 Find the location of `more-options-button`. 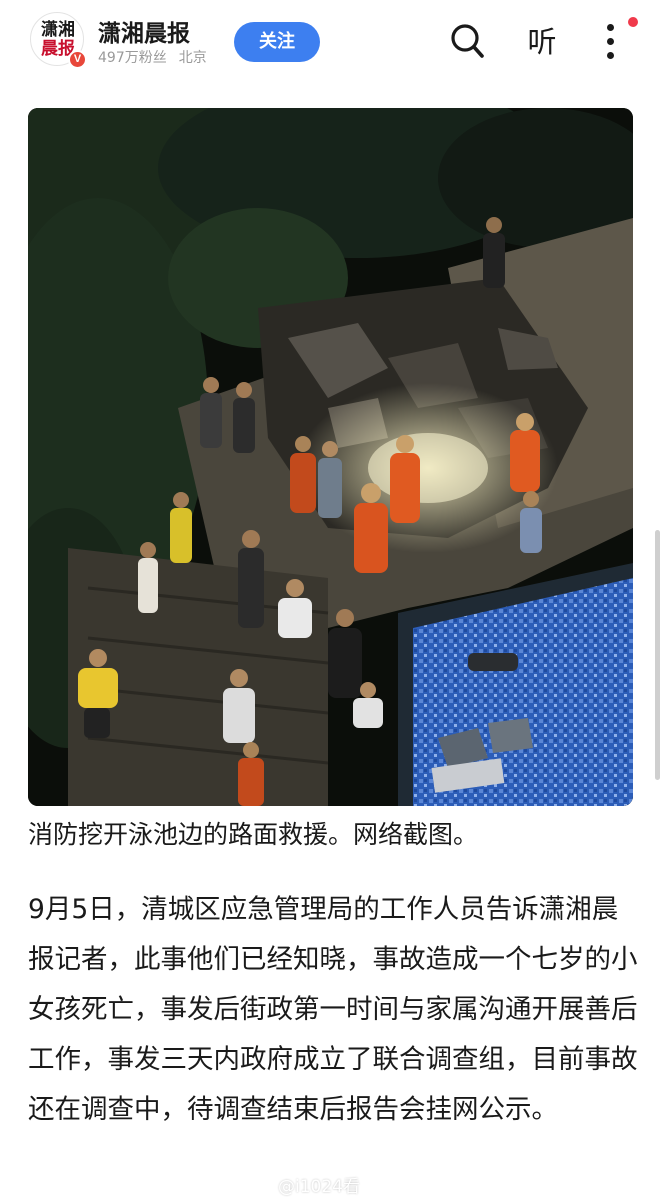

more-options-button is located at coordinates (611, 41).